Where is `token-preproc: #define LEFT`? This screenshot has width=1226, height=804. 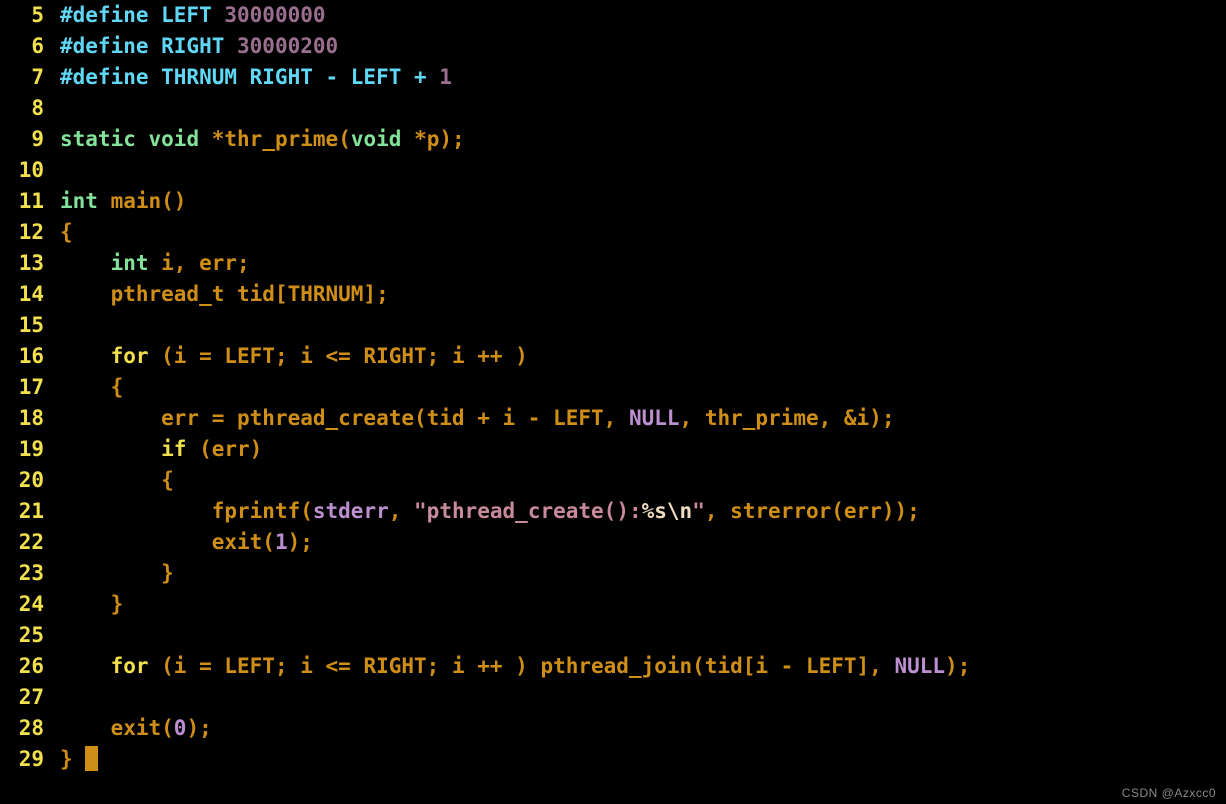
token-preproc: #define LEFT is located at coordinates (142, 15).